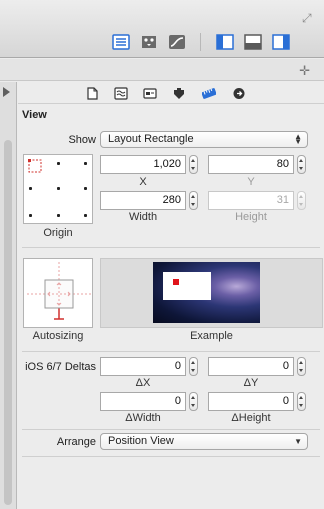  Describe the element at coordinates (121, 42) in the screenshot. I see `editor-standard-icon` at that location.